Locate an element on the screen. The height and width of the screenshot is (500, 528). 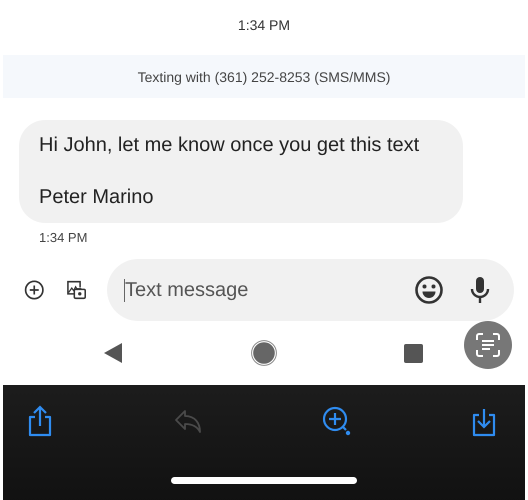
scan-text-button is located at coordinates (488, 345).